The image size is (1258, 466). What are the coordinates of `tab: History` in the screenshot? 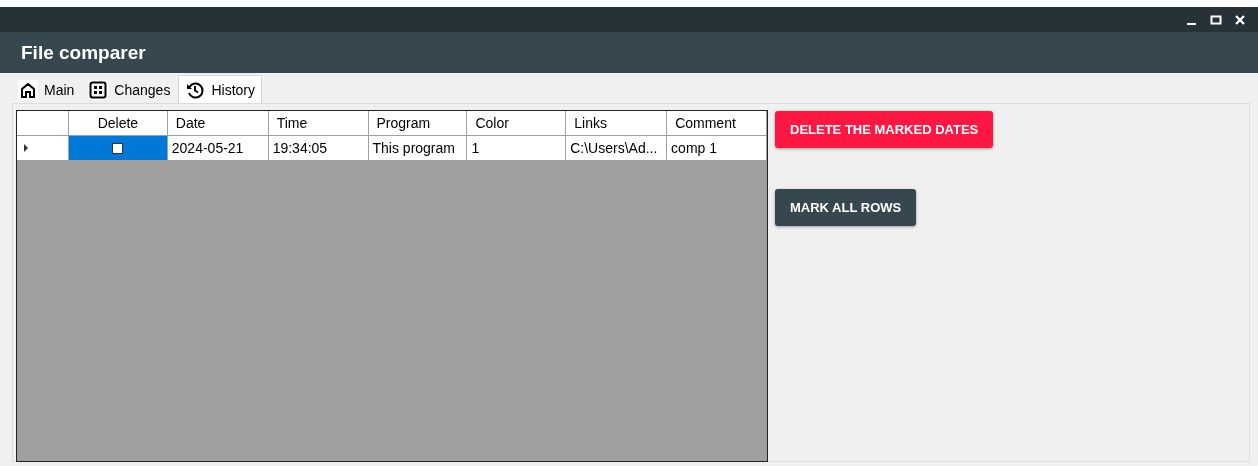 It's located at (220, 89).